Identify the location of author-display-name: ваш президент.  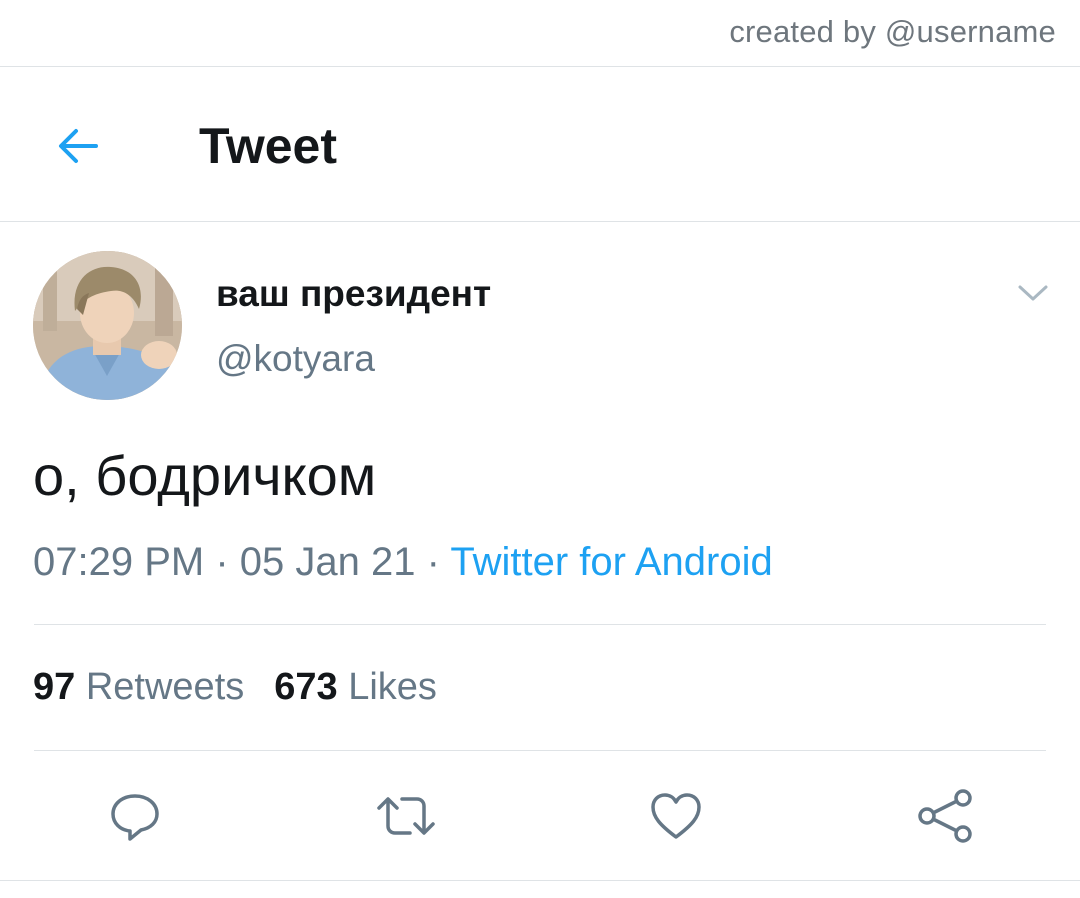
(353, 294).